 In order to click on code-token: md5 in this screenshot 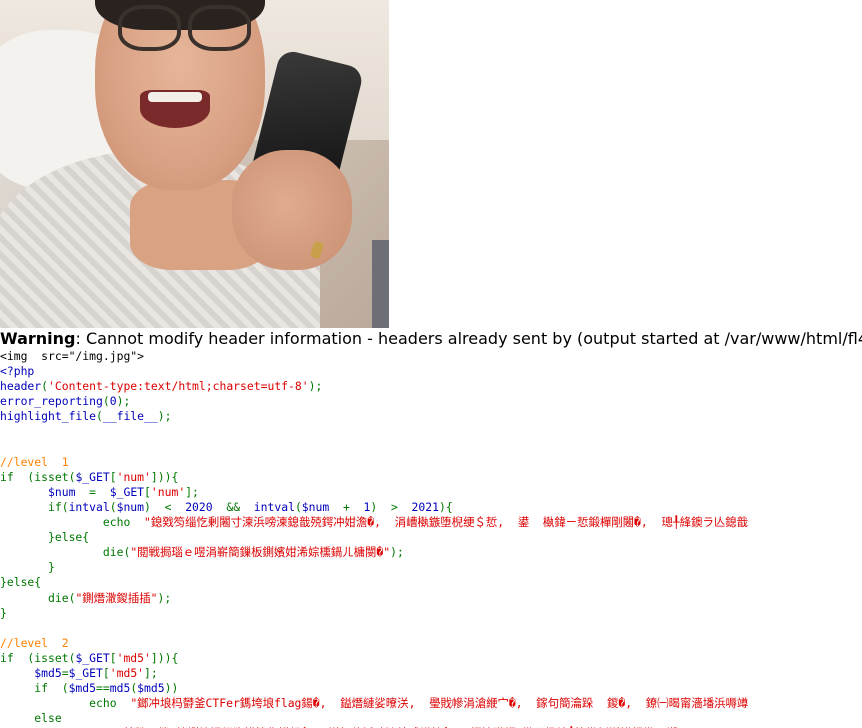, I will do `click(120, 688)`.